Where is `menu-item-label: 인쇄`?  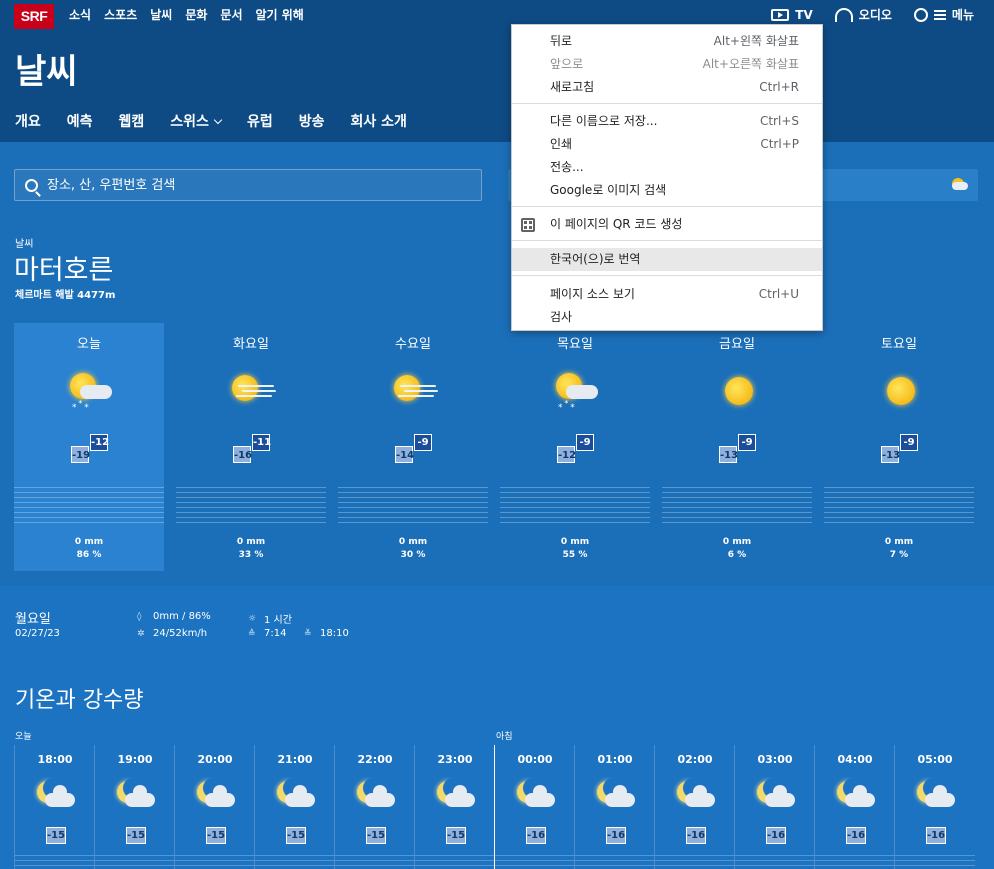
menu-item-label: 인쇄 is located at coordinates (561, 144).